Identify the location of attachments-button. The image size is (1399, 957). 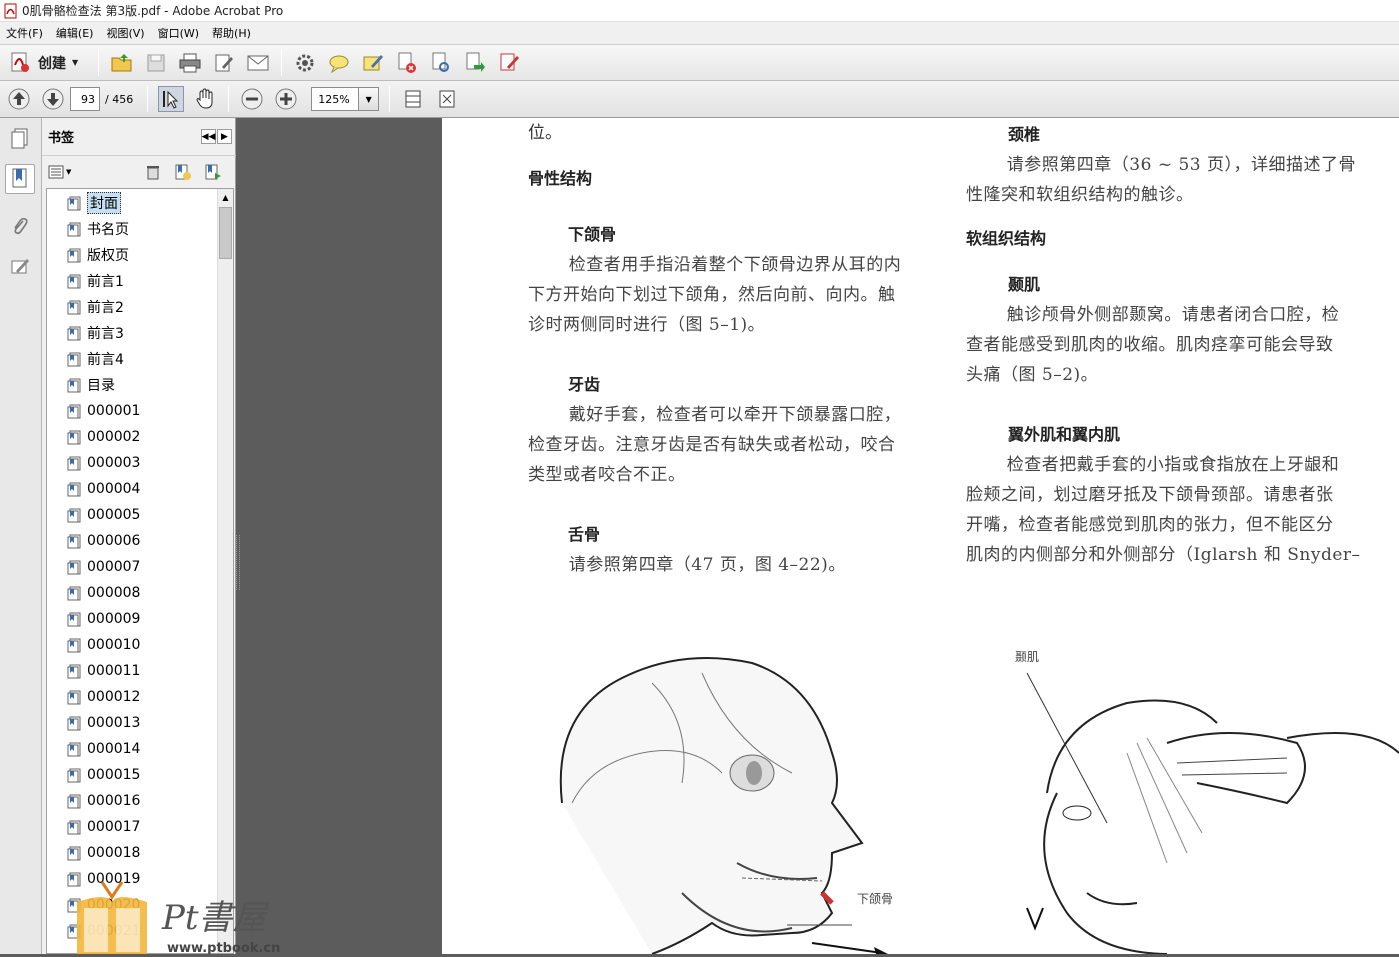
(20, 227).